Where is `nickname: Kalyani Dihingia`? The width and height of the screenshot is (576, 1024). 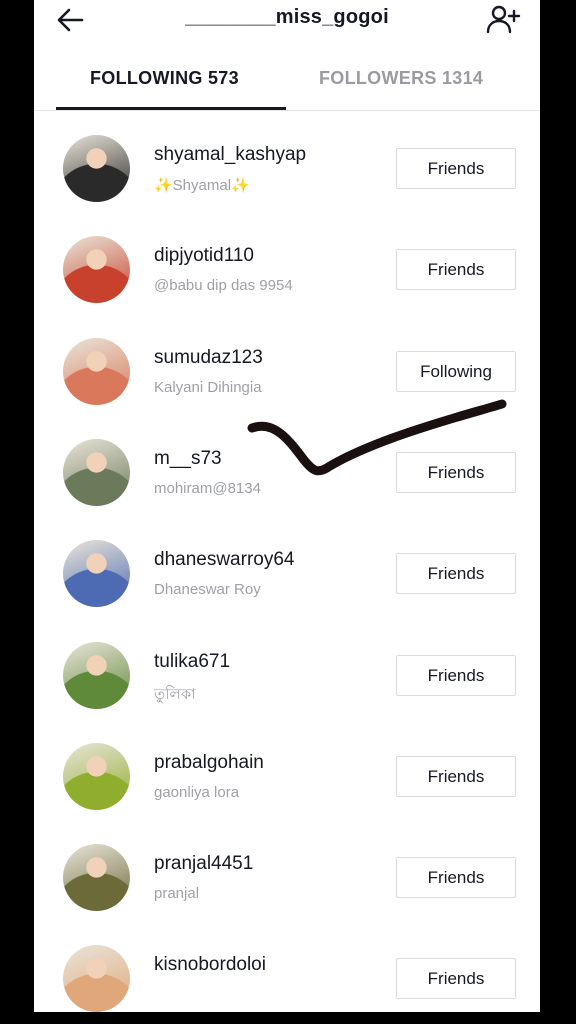
nickname: Kalyani Dihingia is located at coordinates (208, 387).